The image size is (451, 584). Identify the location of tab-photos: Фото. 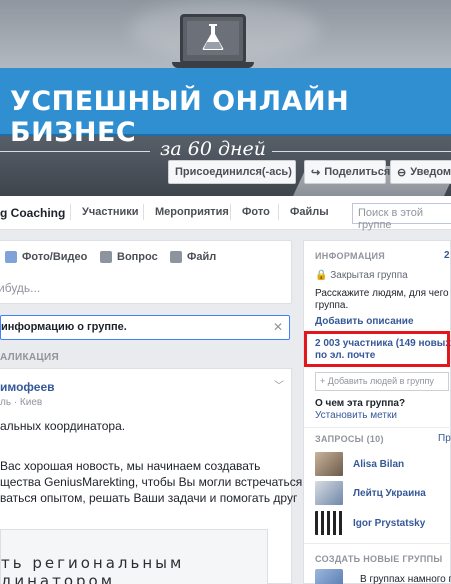
(256, 212).